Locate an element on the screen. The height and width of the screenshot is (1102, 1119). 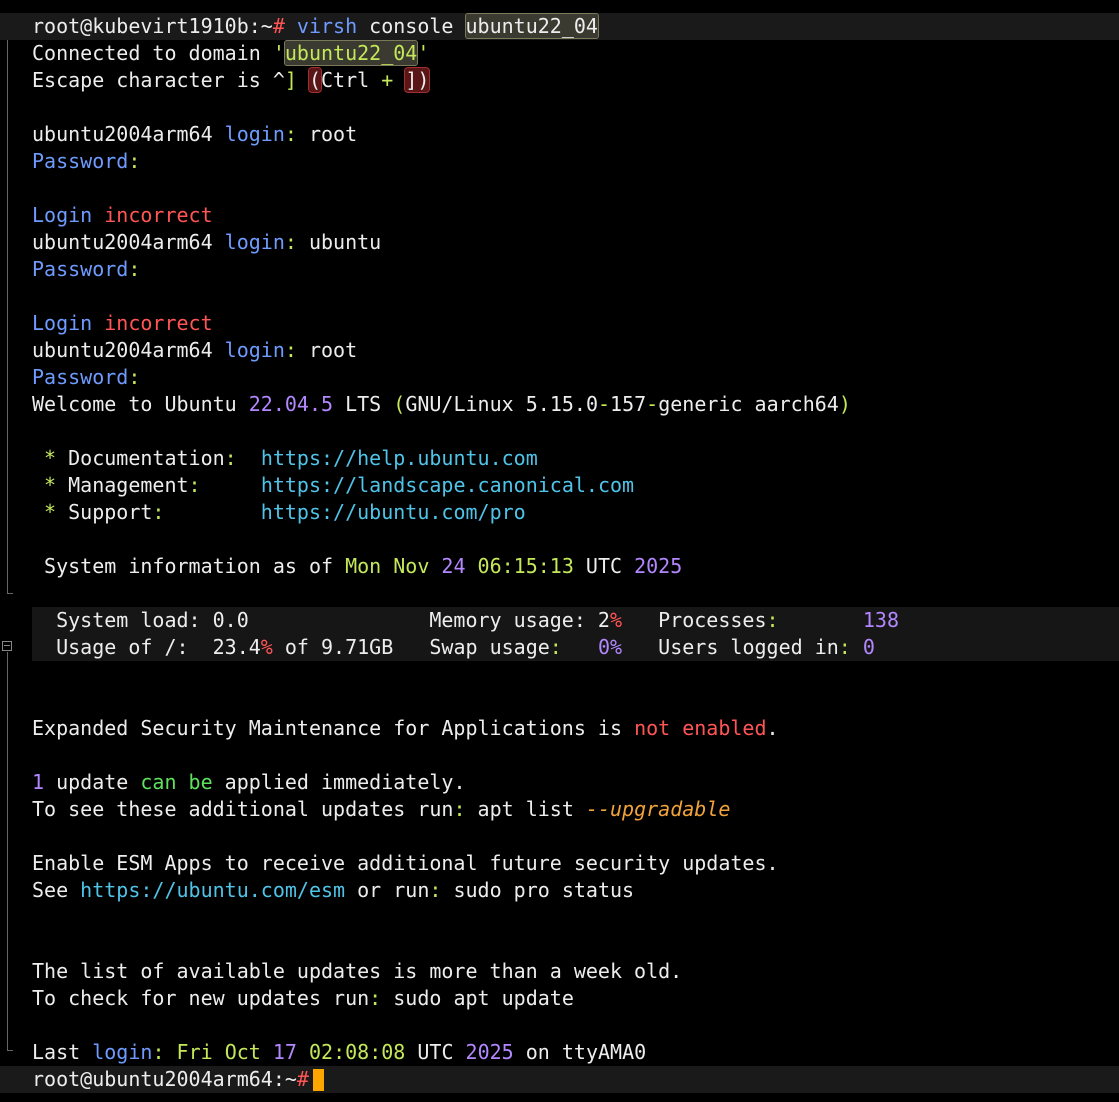
terminal-text-segment: of 9.71GB Swap usage is located at coordinates (411, 647).